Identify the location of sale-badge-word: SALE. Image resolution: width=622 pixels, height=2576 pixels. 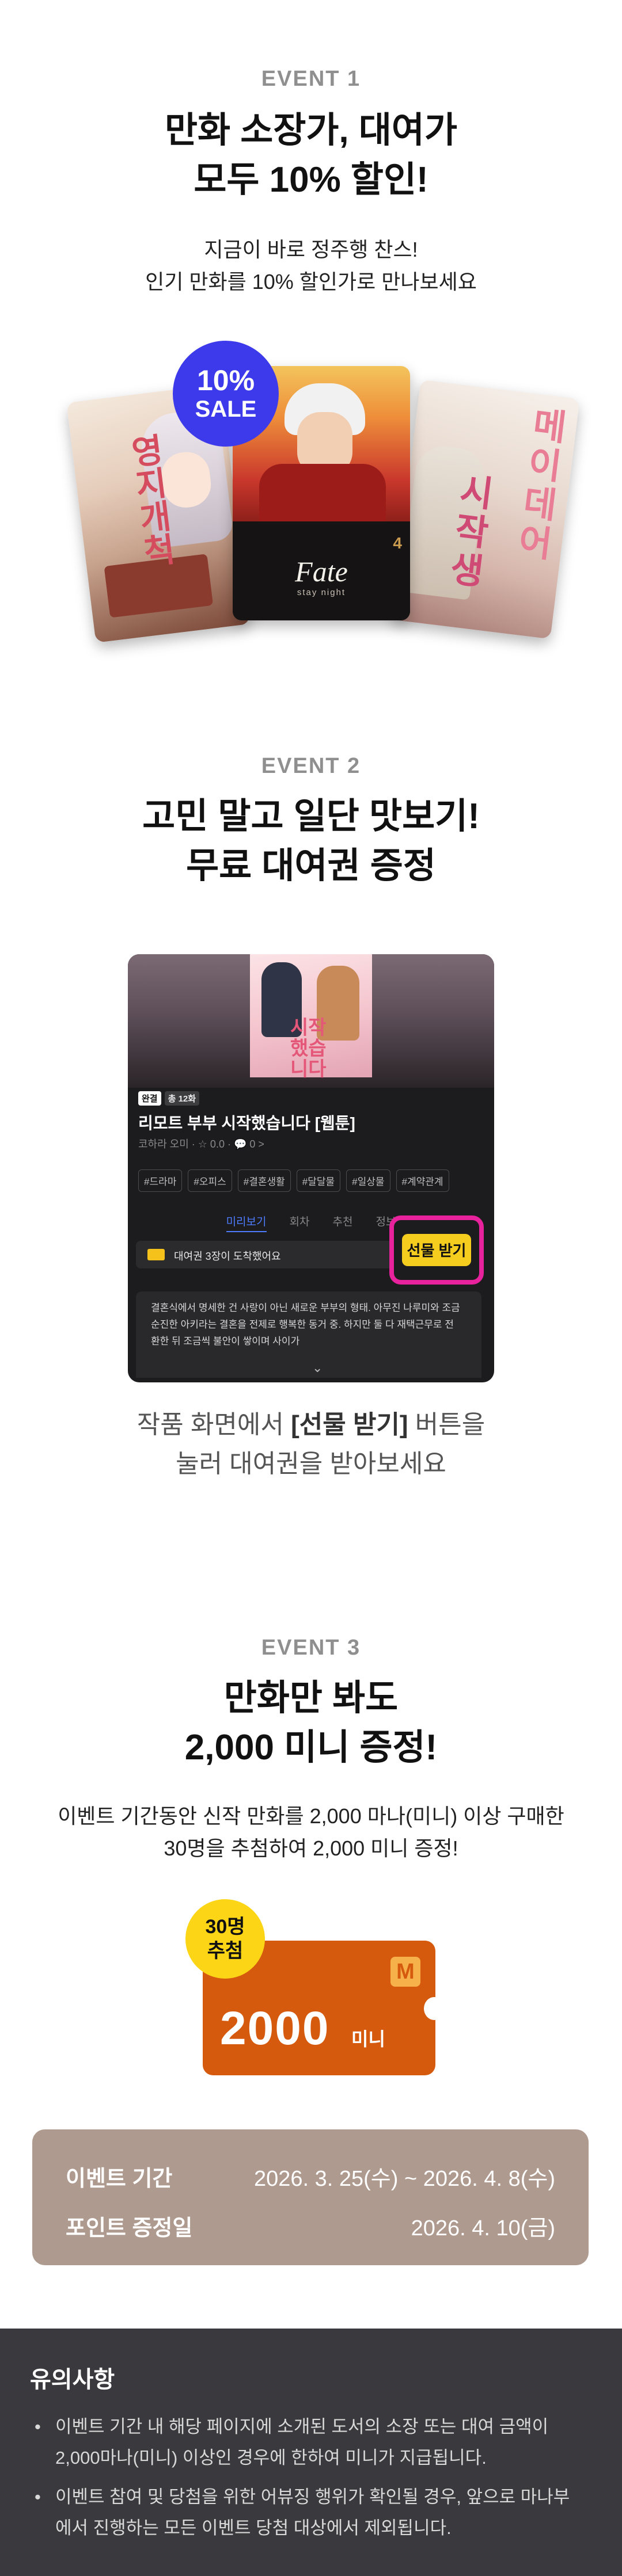
(226, 409).